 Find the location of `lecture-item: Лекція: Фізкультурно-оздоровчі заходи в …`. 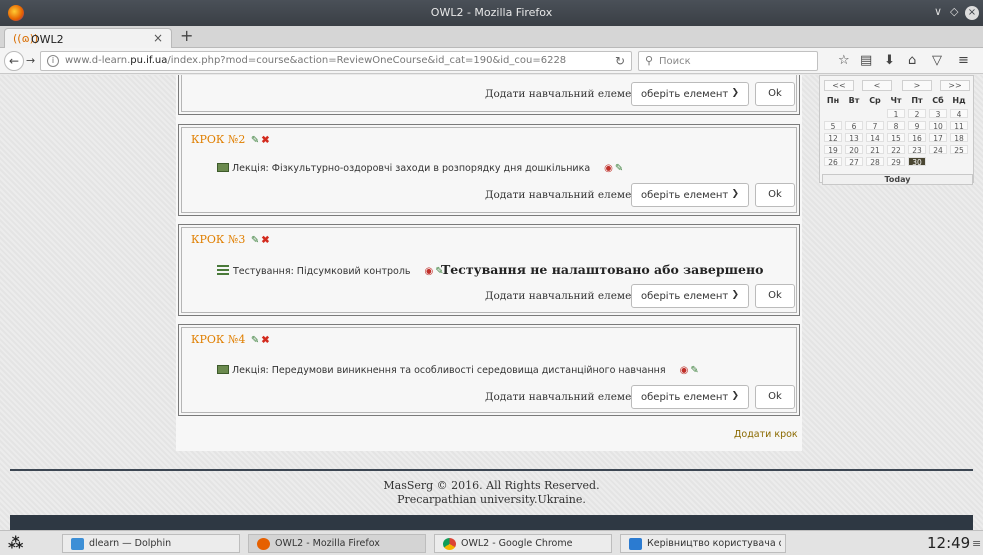

lecture-item: Лекція: Фізкультурно-оздоровчі заходи в … is located at coordinates (420, 168).